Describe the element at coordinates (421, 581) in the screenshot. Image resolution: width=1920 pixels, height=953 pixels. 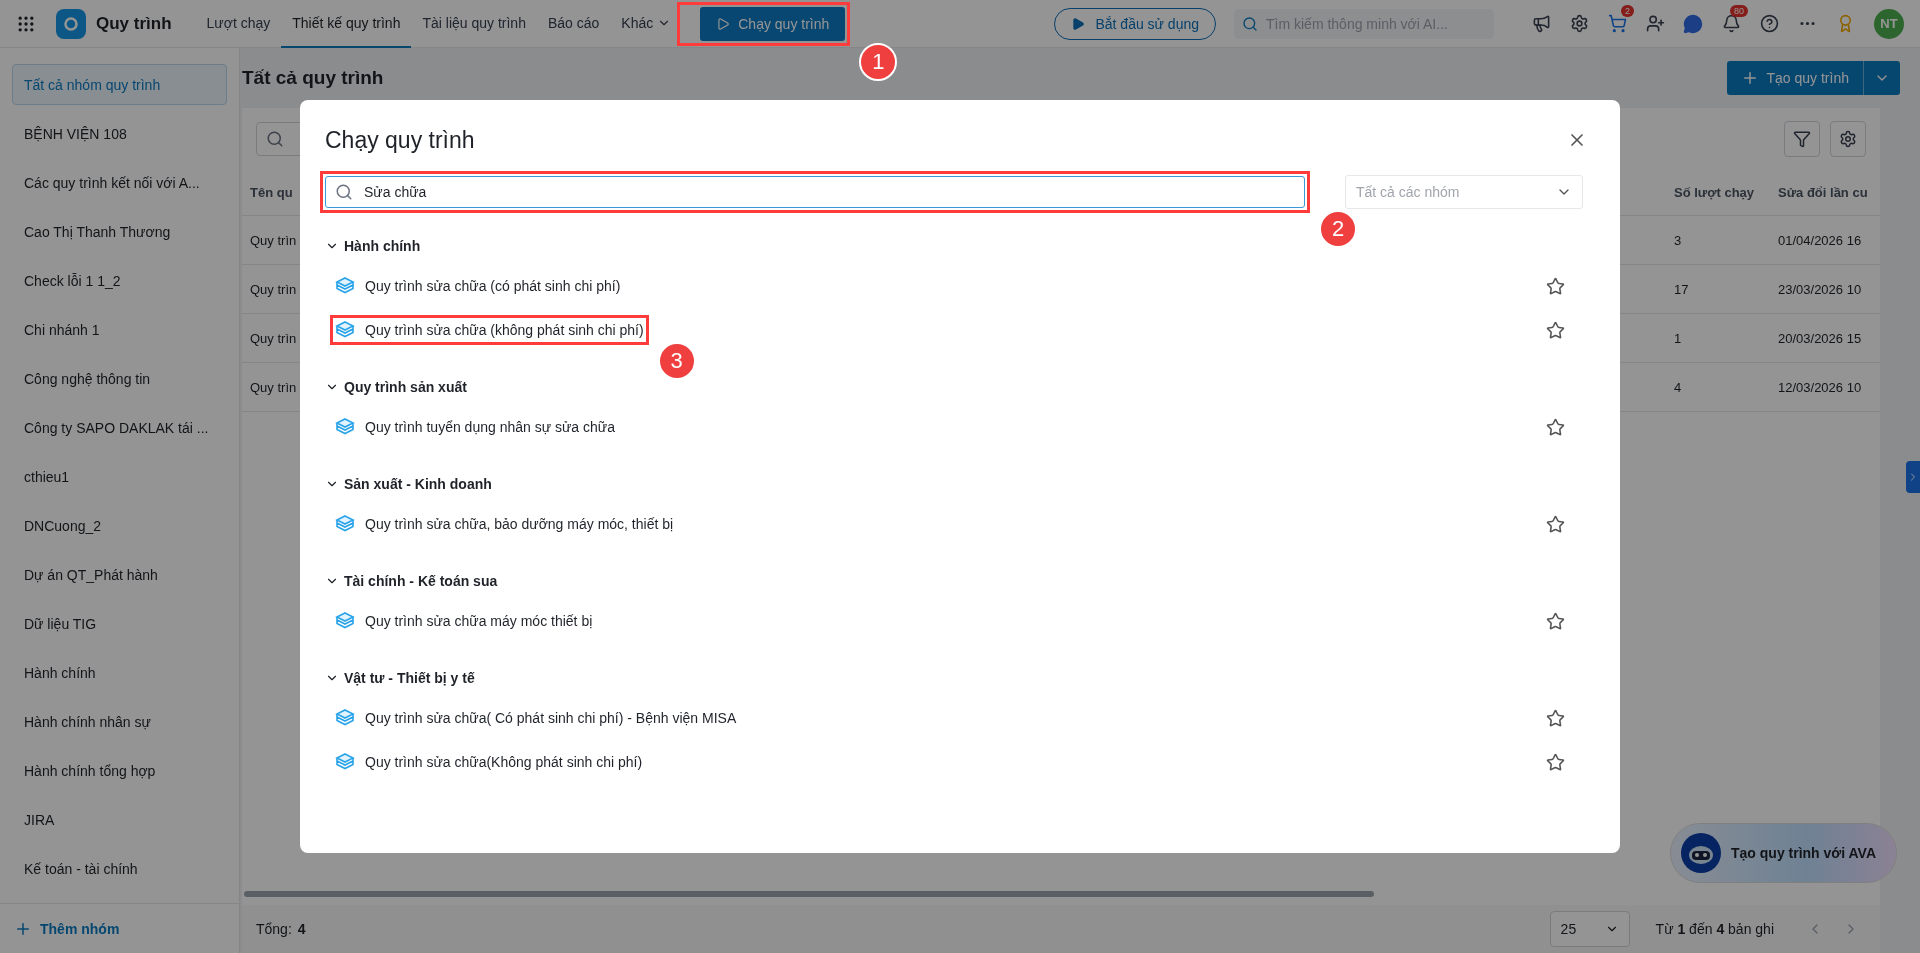
I see `group-name: Tài chính - Kế toán sua` at that location.